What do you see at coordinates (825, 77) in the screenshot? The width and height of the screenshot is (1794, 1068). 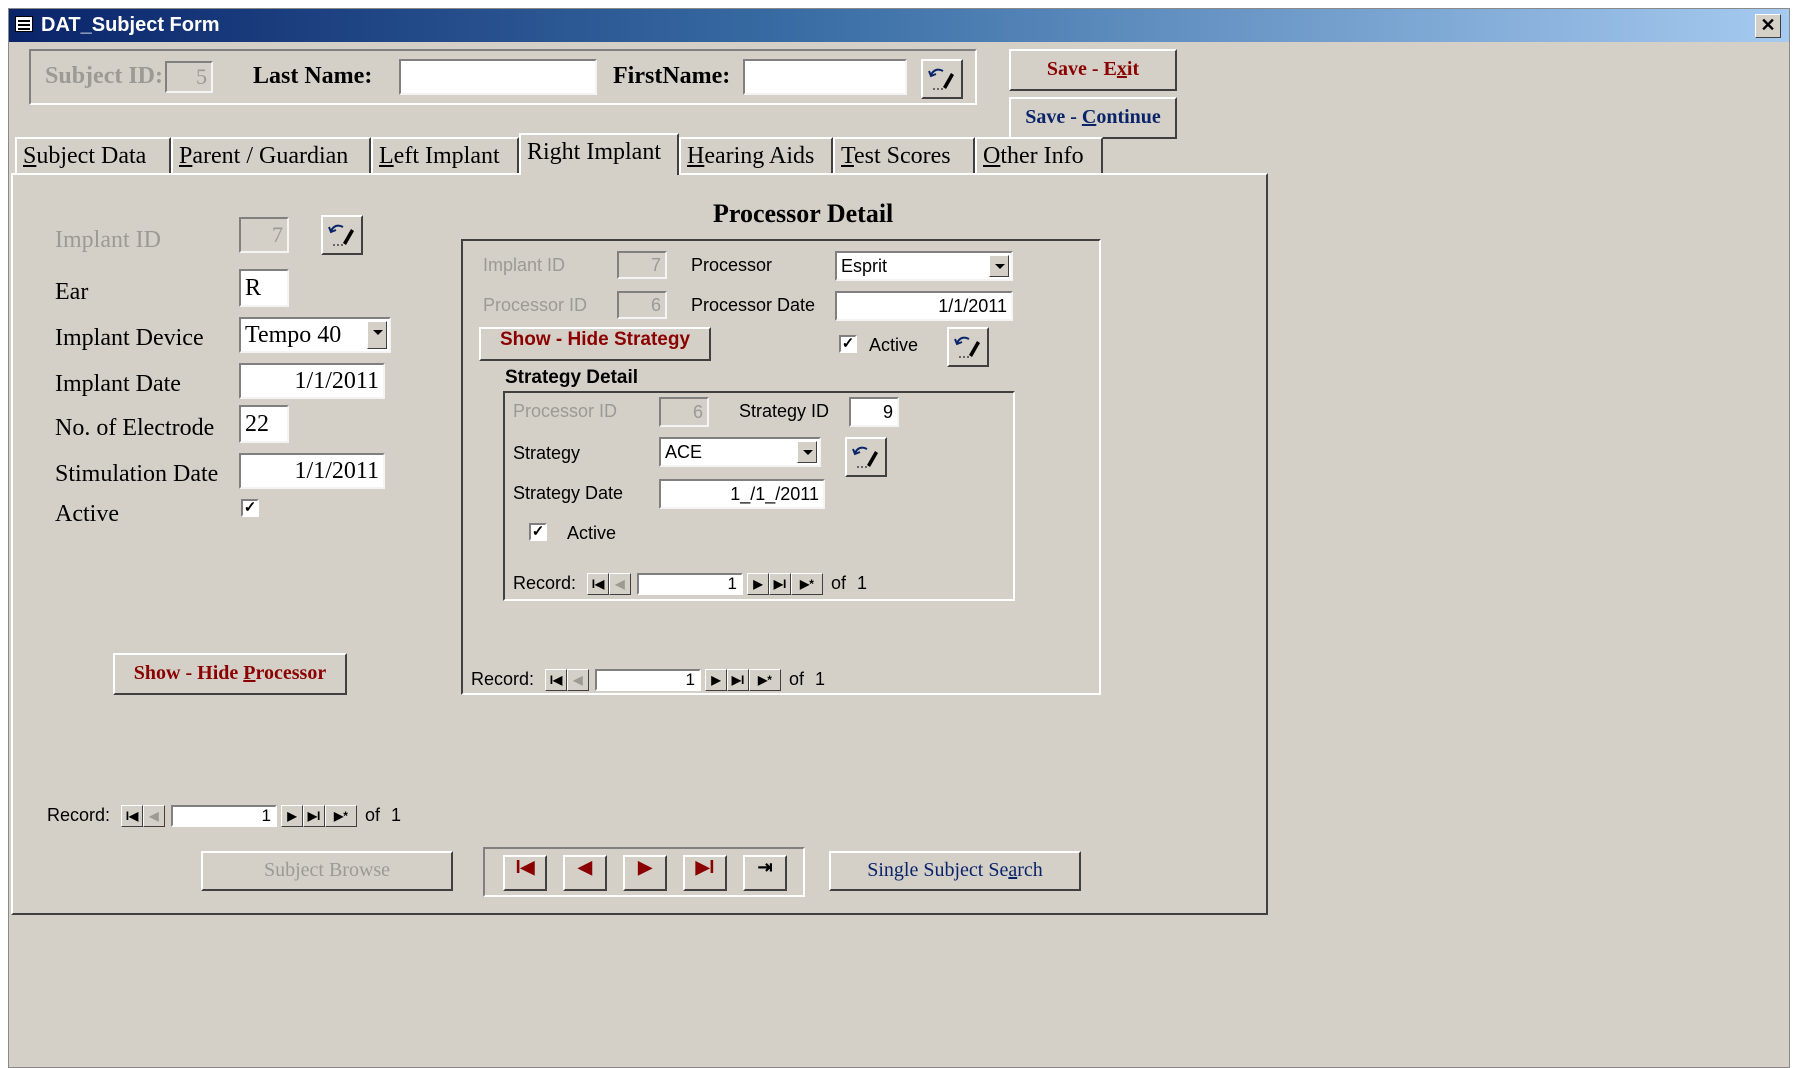 I see `first-name-field` at bounding box center [825, 77].